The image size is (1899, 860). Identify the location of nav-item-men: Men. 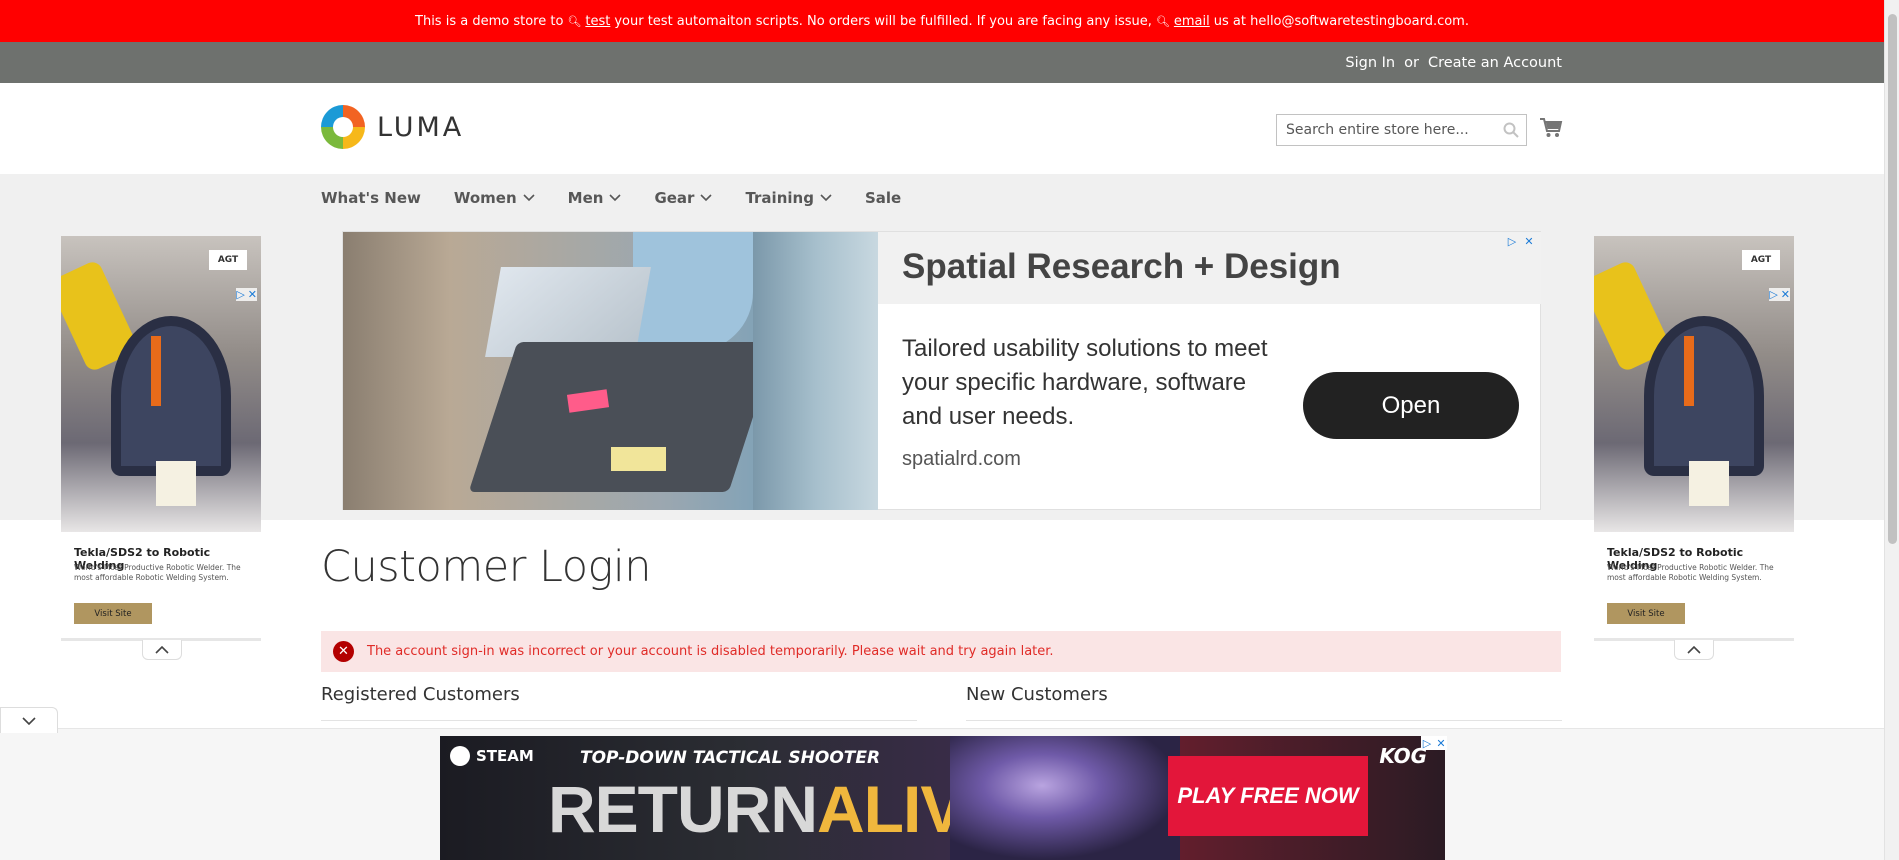
(595, 198).